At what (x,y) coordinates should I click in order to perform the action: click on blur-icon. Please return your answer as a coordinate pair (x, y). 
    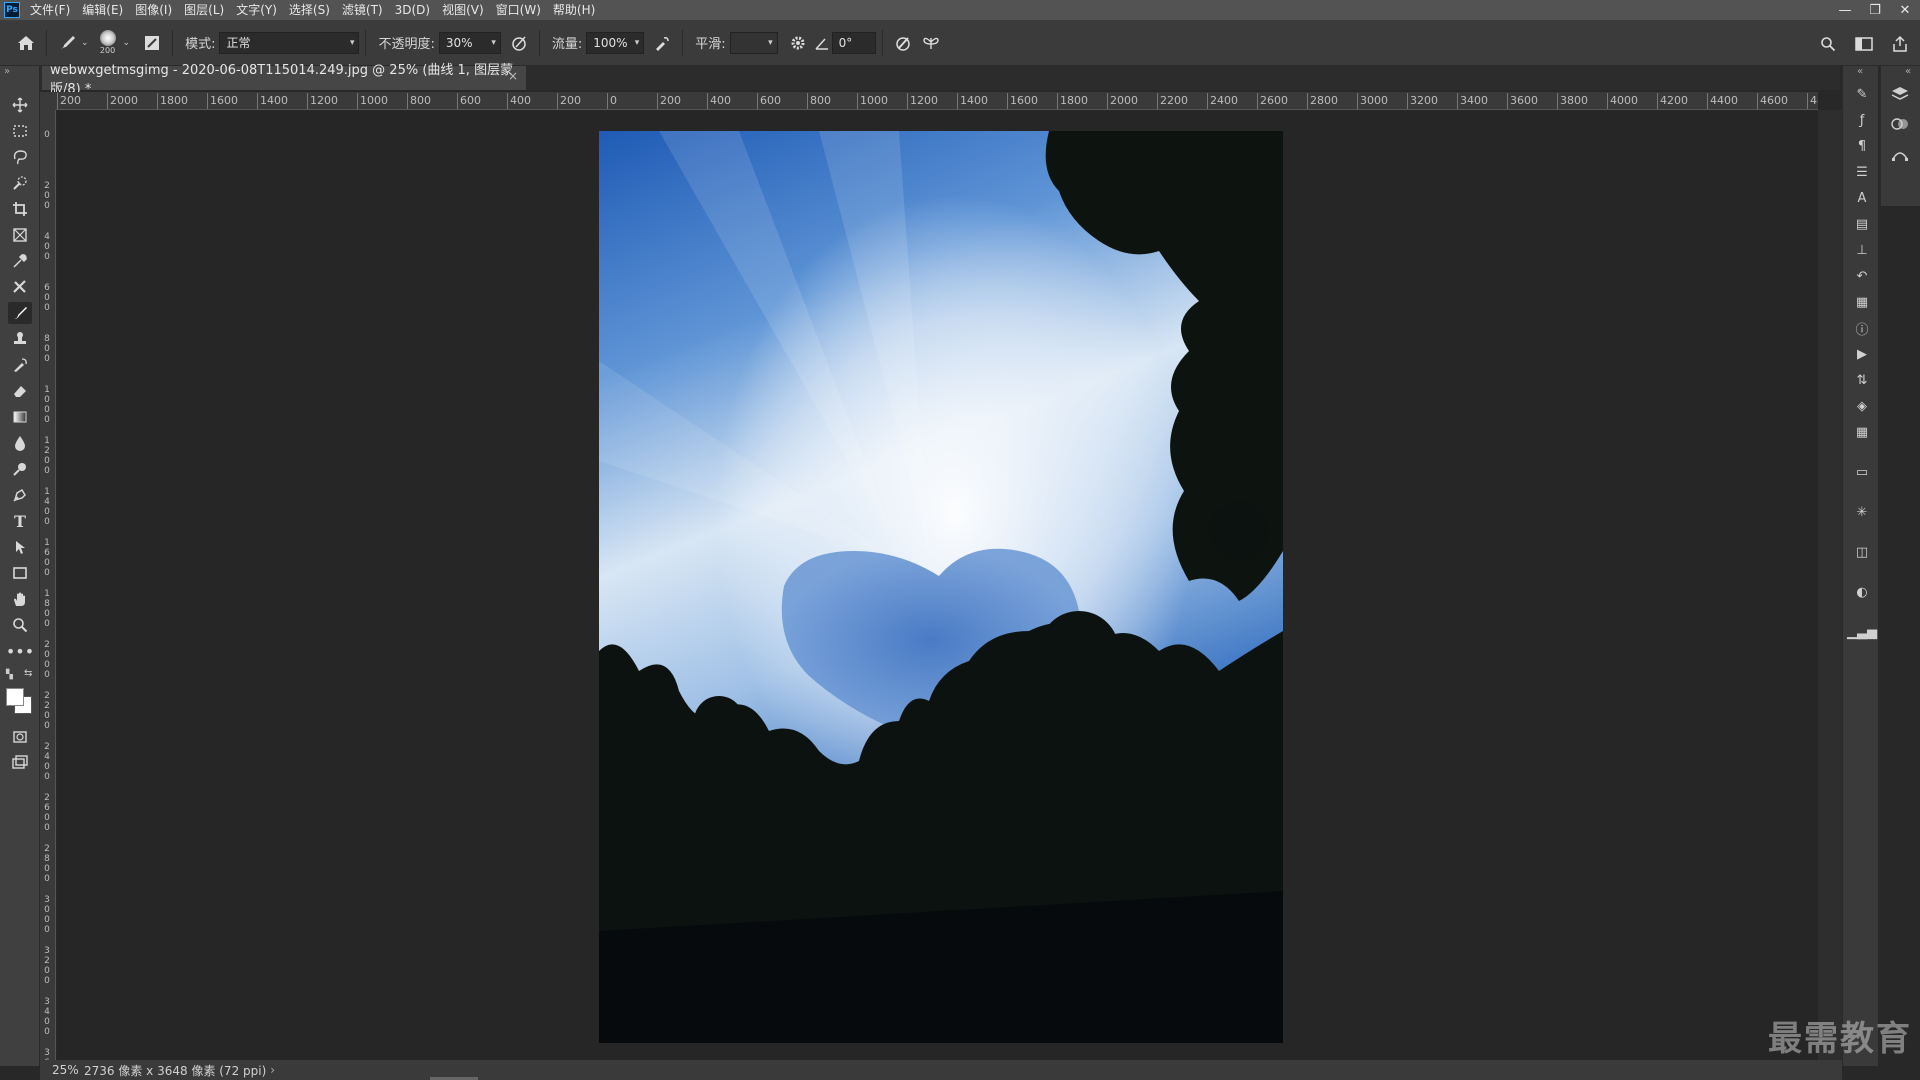
    Looking at the image, I should click on (20, 443).